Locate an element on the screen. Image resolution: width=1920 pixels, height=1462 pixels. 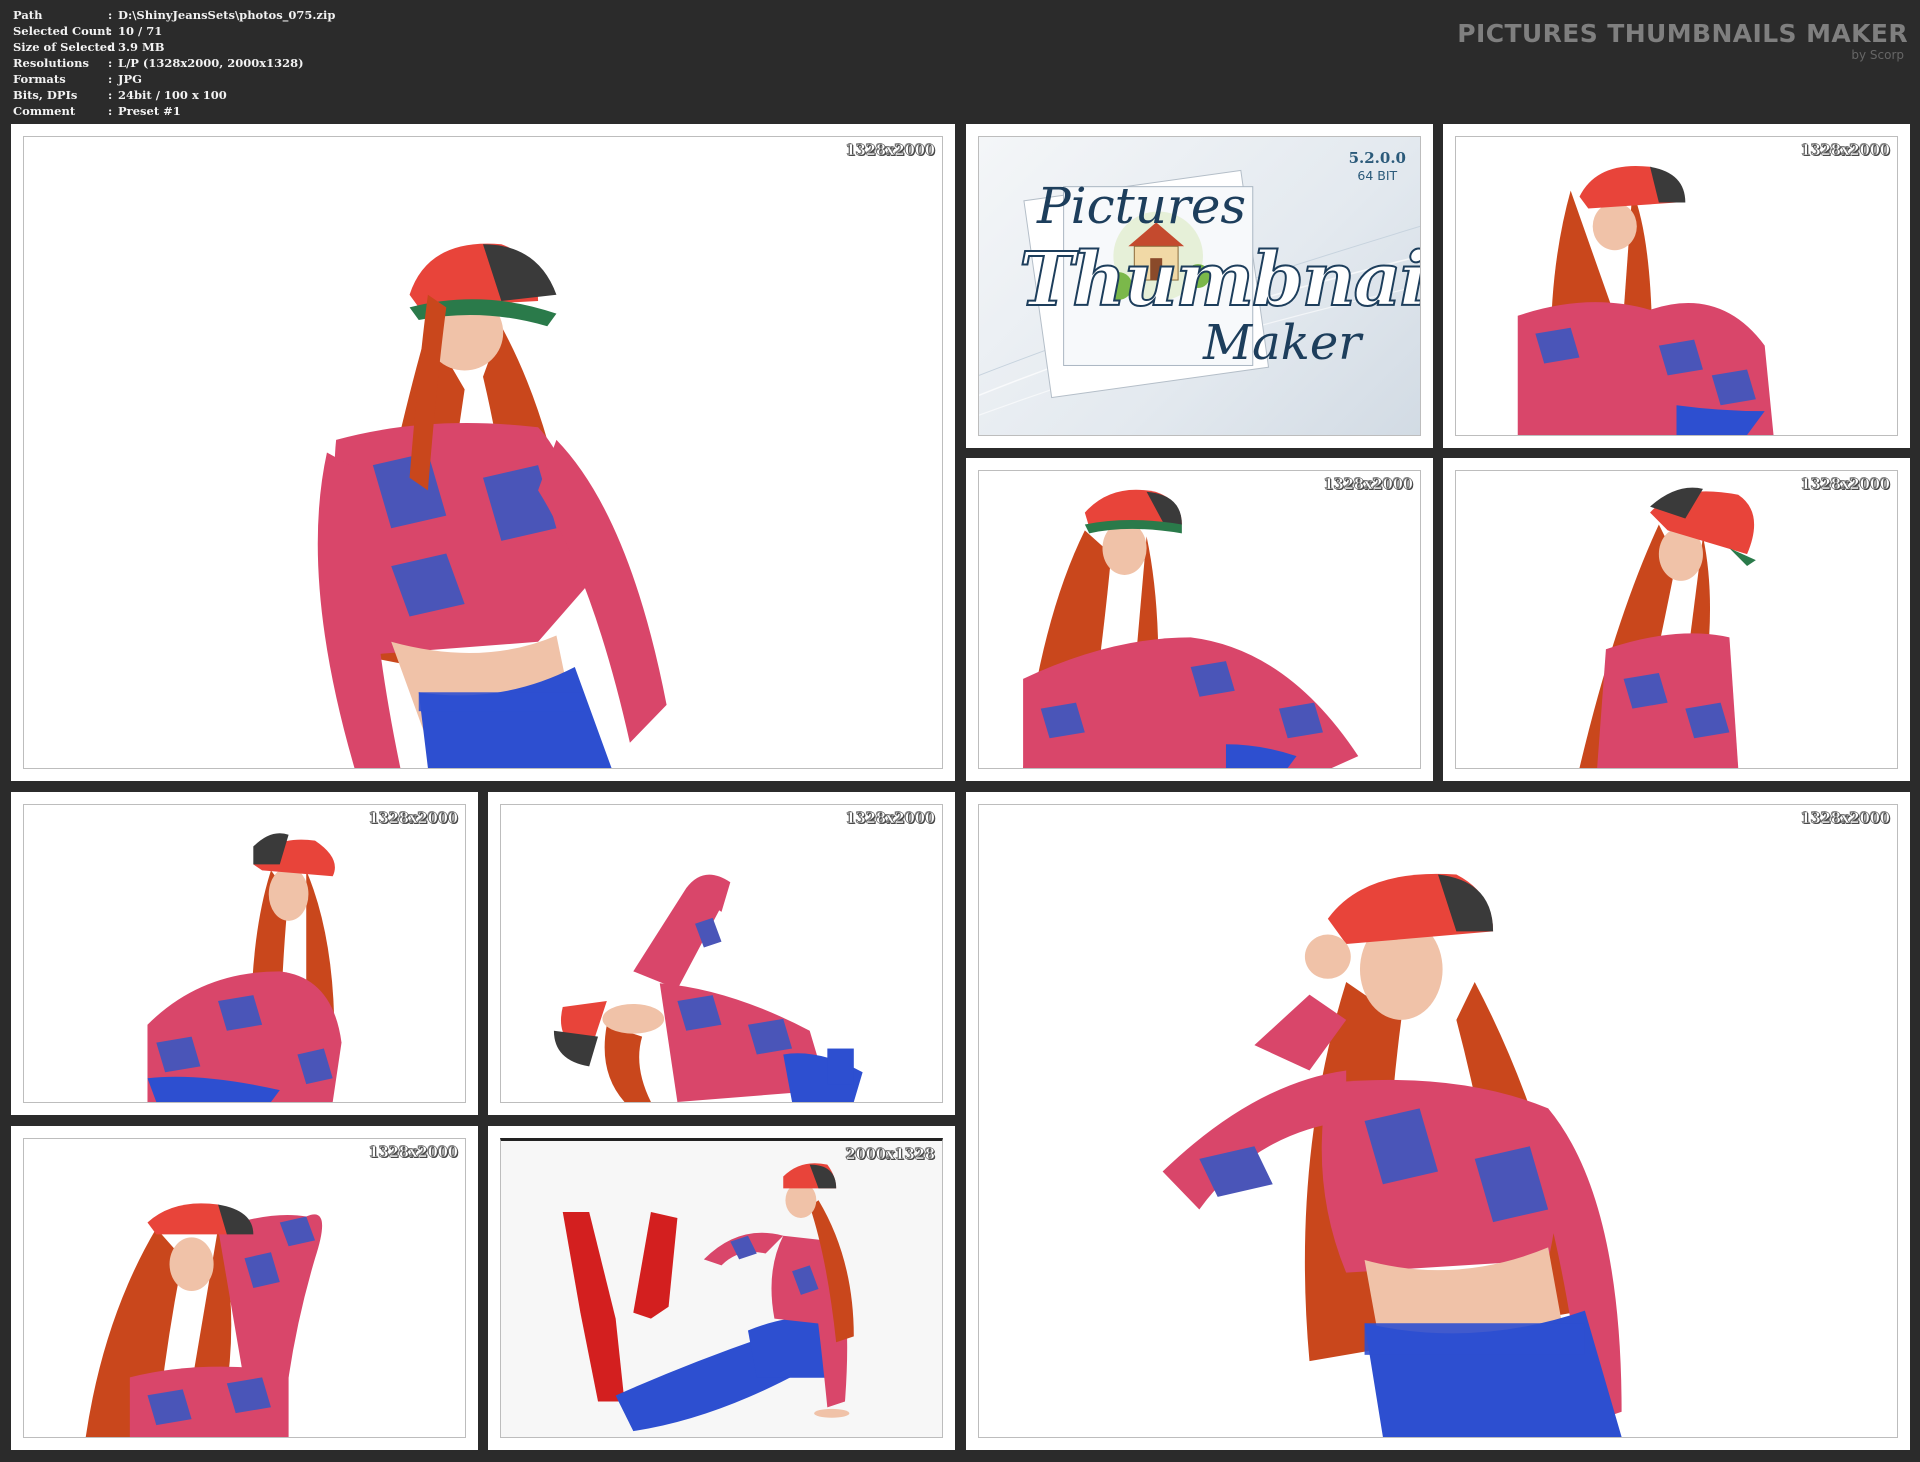
app-logo-tile: Pictures Thumbnails Maker 5.2.0.0 64 BIT is located at coordinates (1199, 286).